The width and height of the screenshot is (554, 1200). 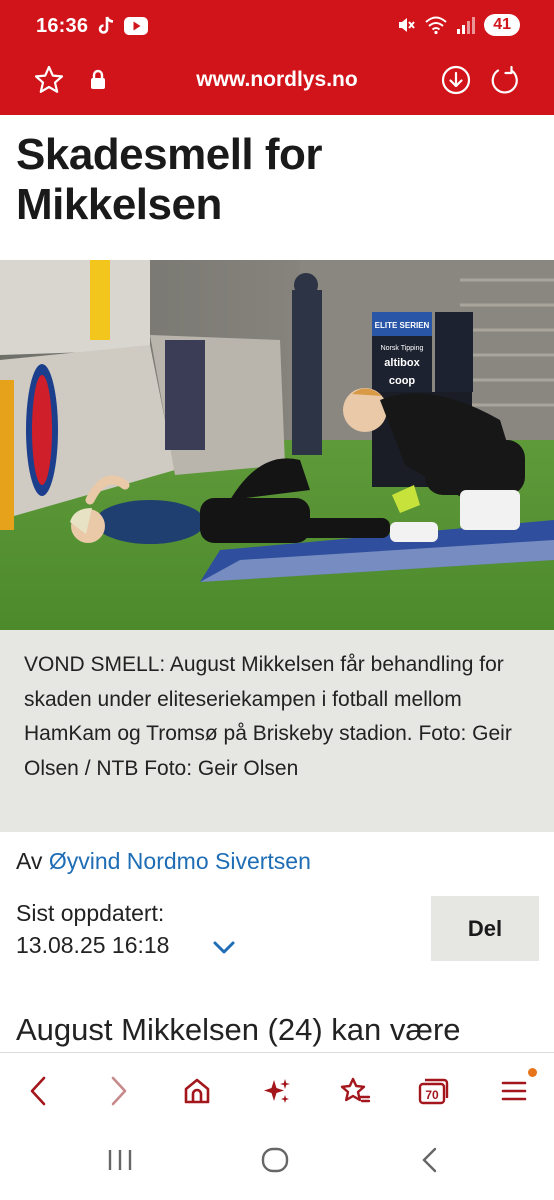 I want to click on status-app-icons, so click(x=123, y=26).